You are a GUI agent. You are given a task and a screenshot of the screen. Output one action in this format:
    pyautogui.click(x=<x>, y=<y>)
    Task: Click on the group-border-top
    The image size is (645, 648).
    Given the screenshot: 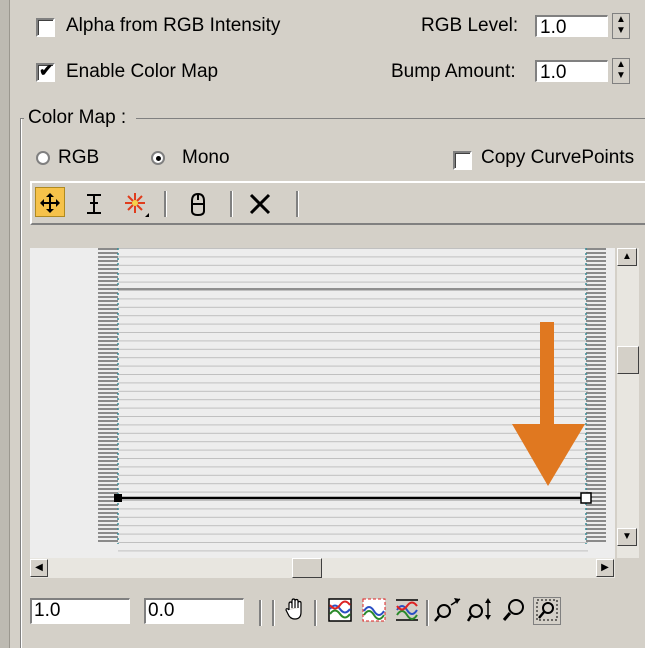 What is the action you would take?
    pyautogui.click(x=390, y=118)
    